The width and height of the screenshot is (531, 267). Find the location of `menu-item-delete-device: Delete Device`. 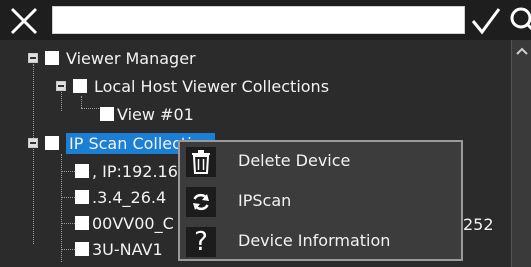

menu-item-delete-device: Delete Device is located at coordinates (320, 162).